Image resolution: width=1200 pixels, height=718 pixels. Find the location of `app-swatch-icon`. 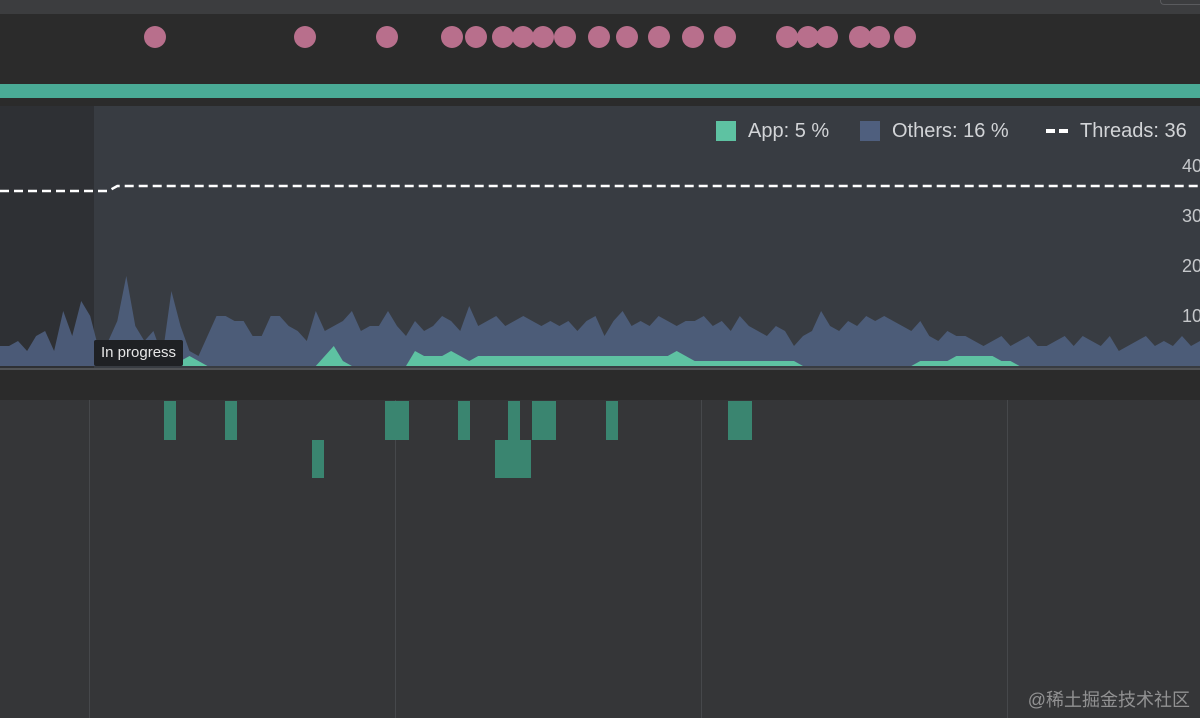

app-swatch-icon is located at coordinates (726, 131).